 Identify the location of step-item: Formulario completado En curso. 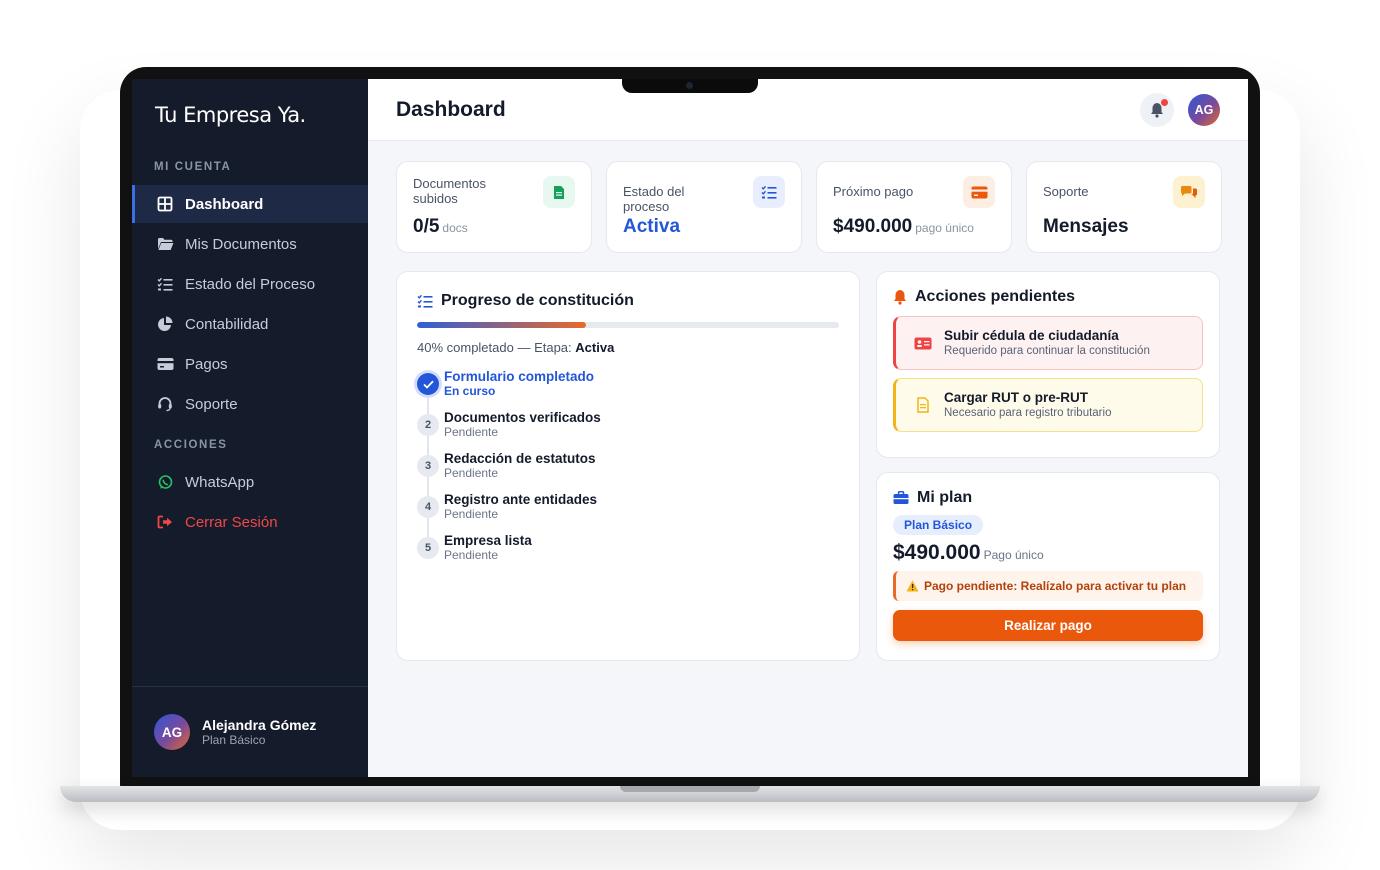
(628, 389).